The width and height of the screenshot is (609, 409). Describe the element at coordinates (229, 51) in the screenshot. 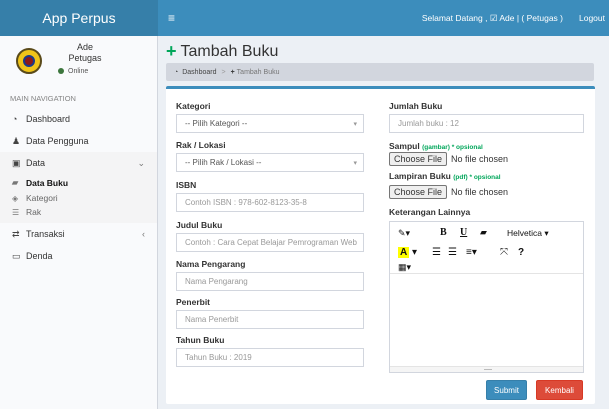

I see `page-title-text: Tambah Buku` at that location.